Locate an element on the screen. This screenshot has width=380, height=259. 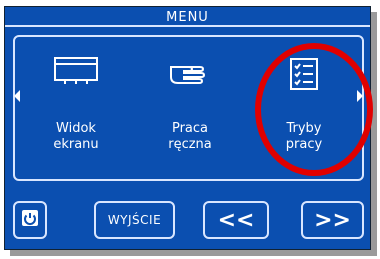
tile-label: Praca ręczna is located at coordinates (190, 137).